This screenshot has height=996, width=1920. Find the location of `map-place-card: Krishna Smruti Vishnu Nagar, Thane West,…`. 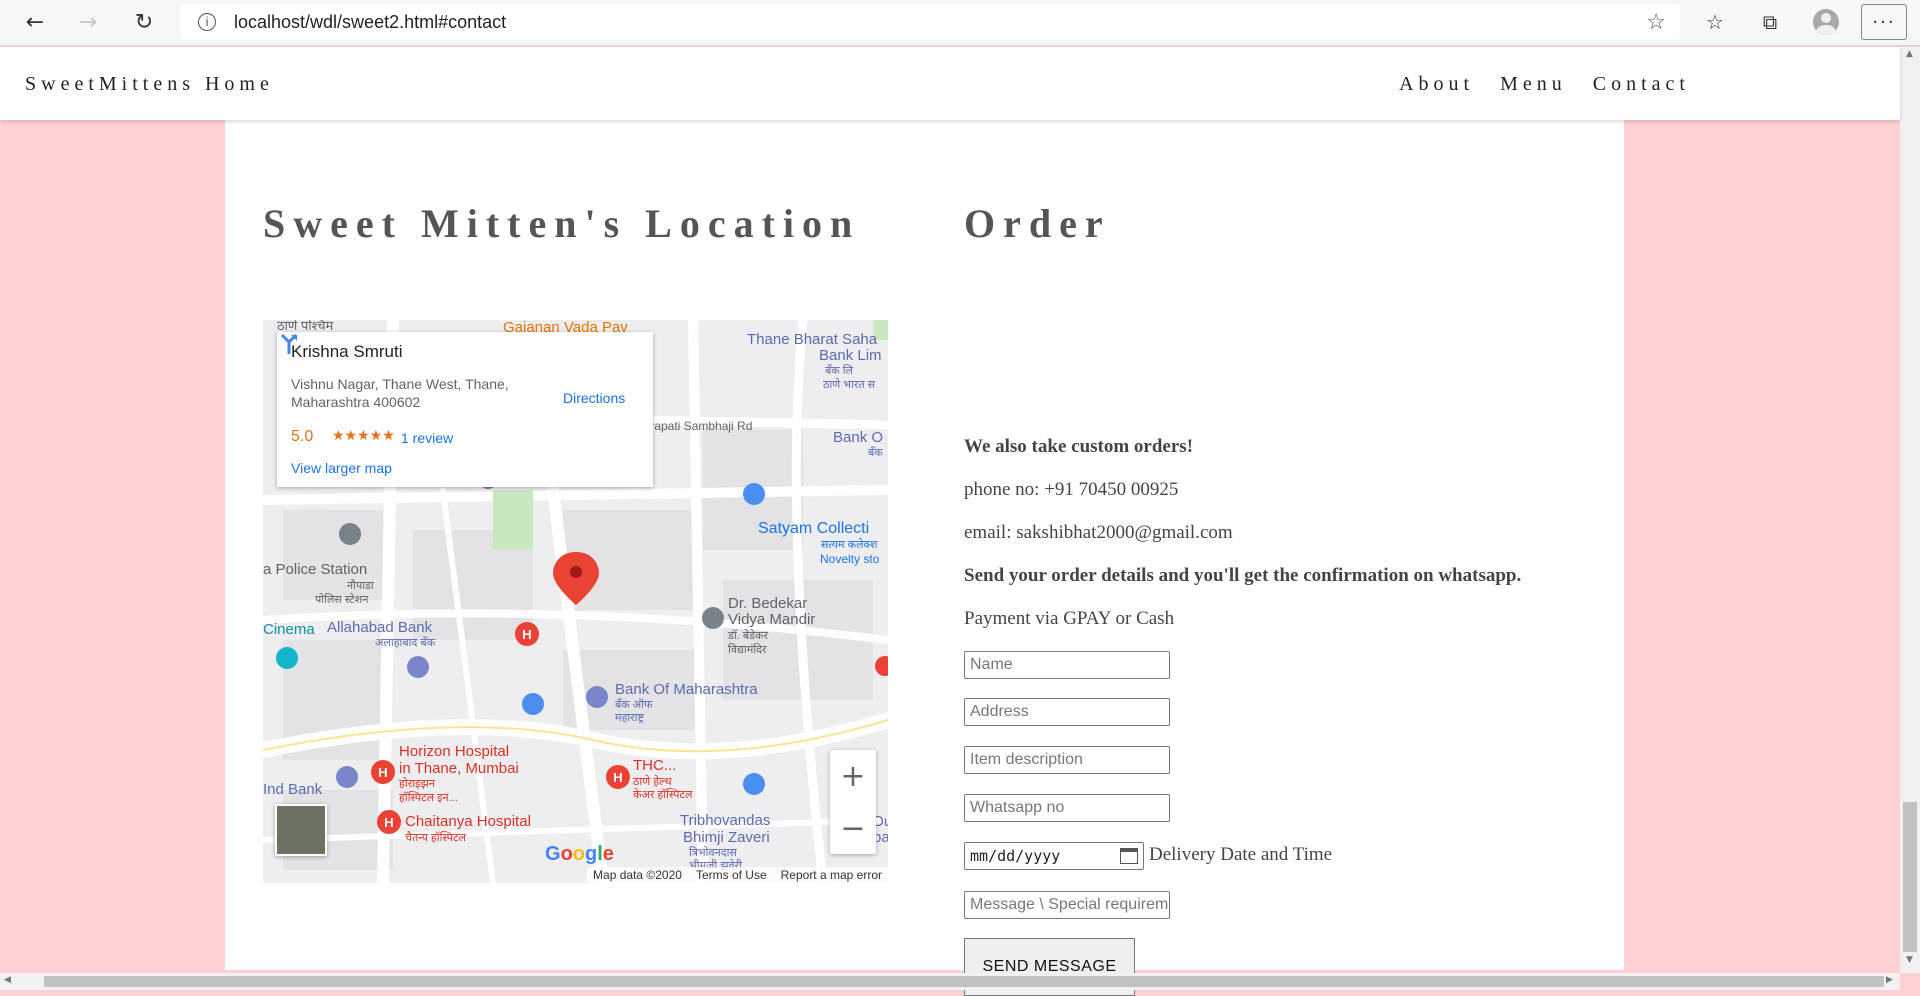

map-place-card: Krishna Smruti Vishnu Nagar, Thane West,… is located at coordinates (465, 409).